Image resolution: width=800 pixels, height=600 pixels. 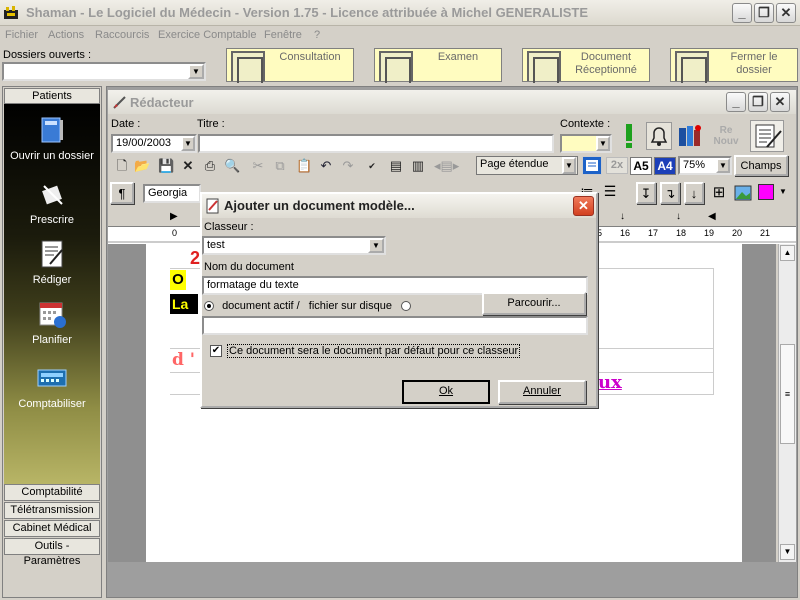 I want to click on ruler-tick-label: 0, so click(x=175, y=233).